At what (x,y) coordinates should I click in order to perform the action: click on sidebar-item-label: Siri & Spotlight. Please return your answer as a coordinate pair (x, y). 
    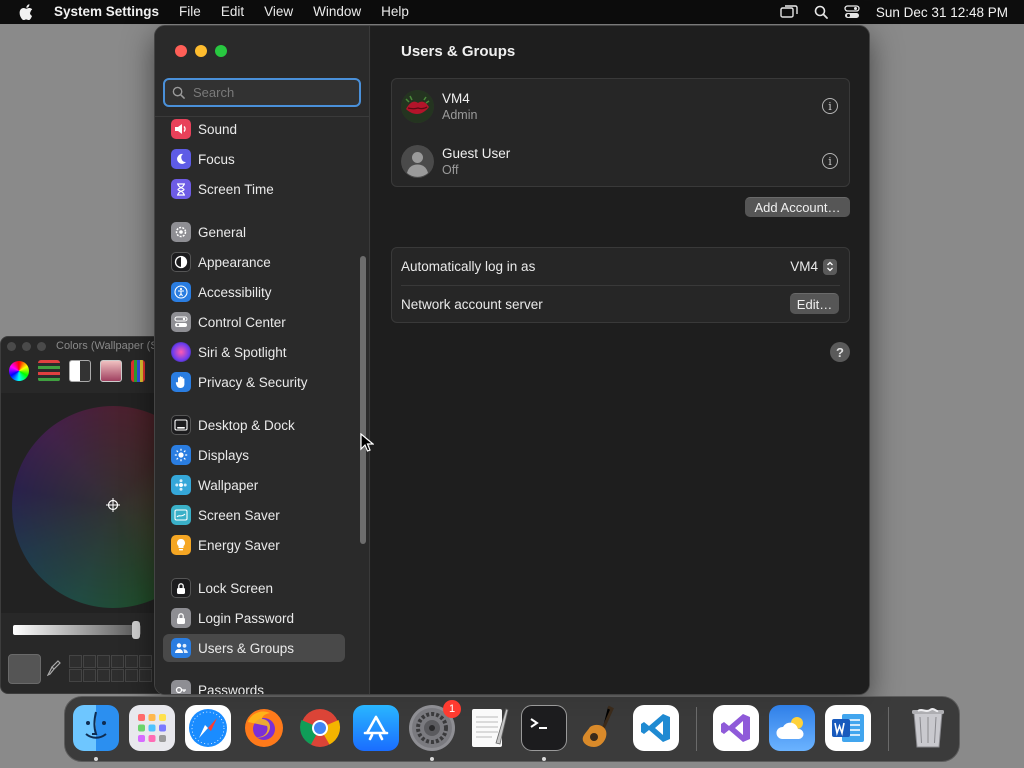
    Looking at the image, I should click on (242, 352).